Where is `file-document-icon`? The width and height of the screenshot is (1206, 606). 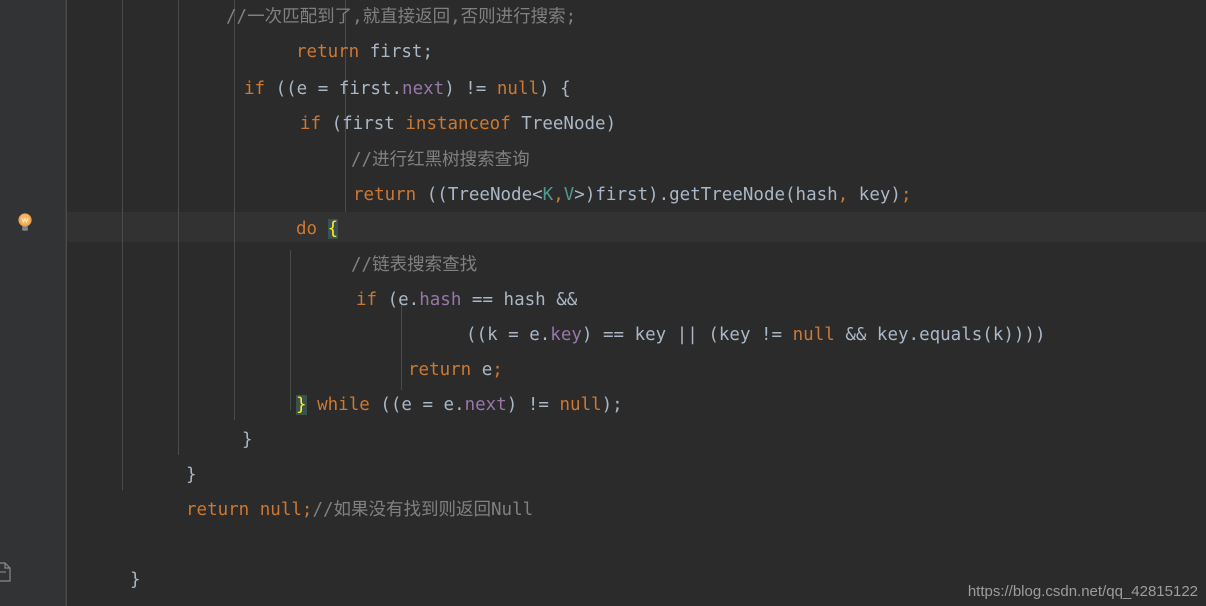 file-document-icon is located at coordinates (6, 572).